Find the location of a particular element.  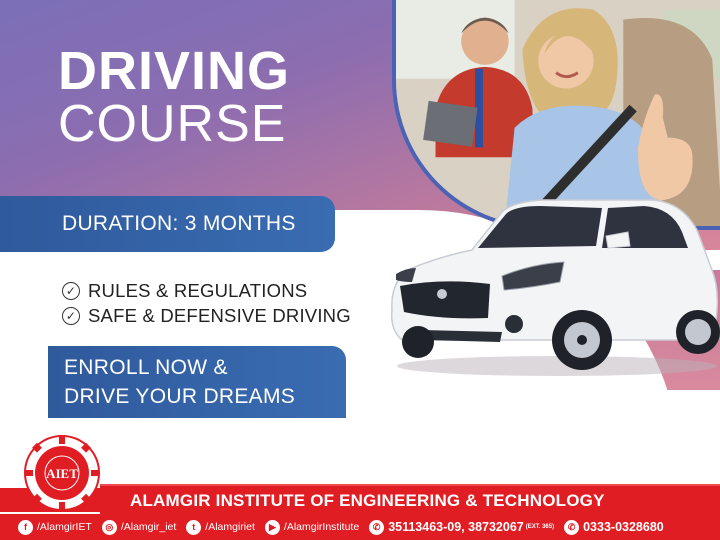

twitter-contact: t /Alamgiriet is located at coordinates (220, 527).